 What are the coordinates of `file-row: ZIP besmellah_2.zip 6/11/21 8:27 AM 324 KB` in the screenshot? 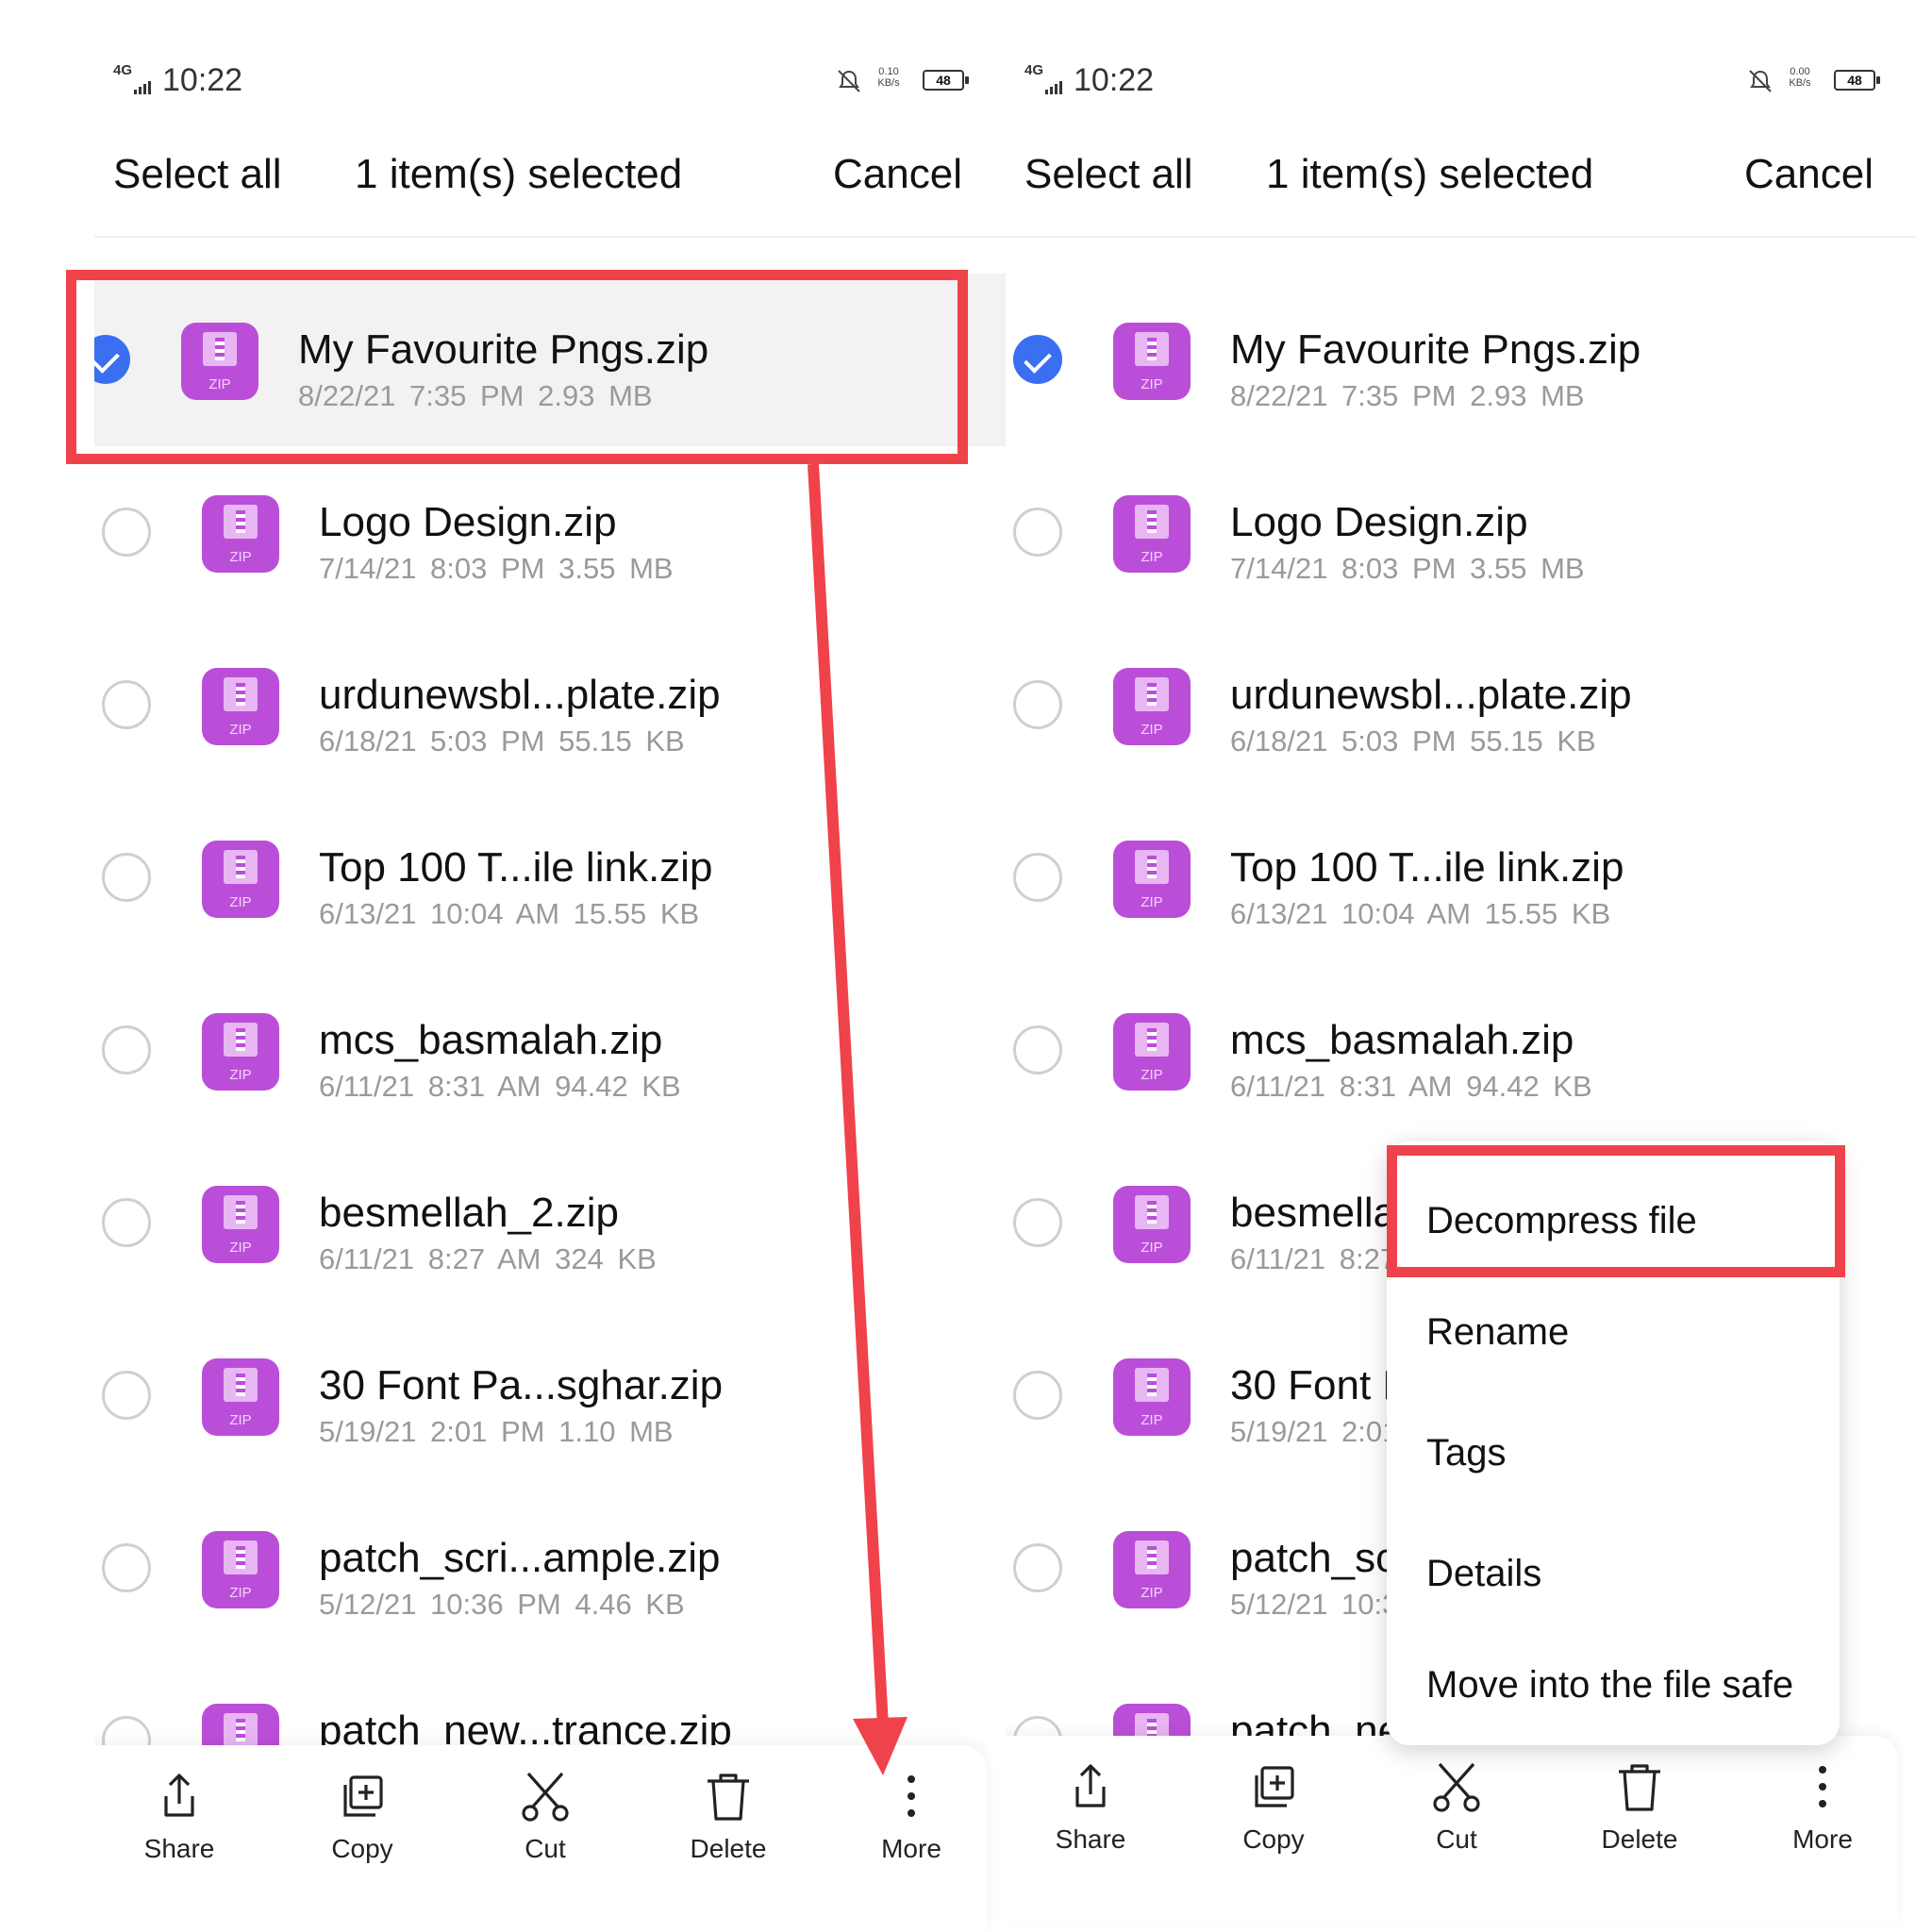 It's located at (550, 1223).